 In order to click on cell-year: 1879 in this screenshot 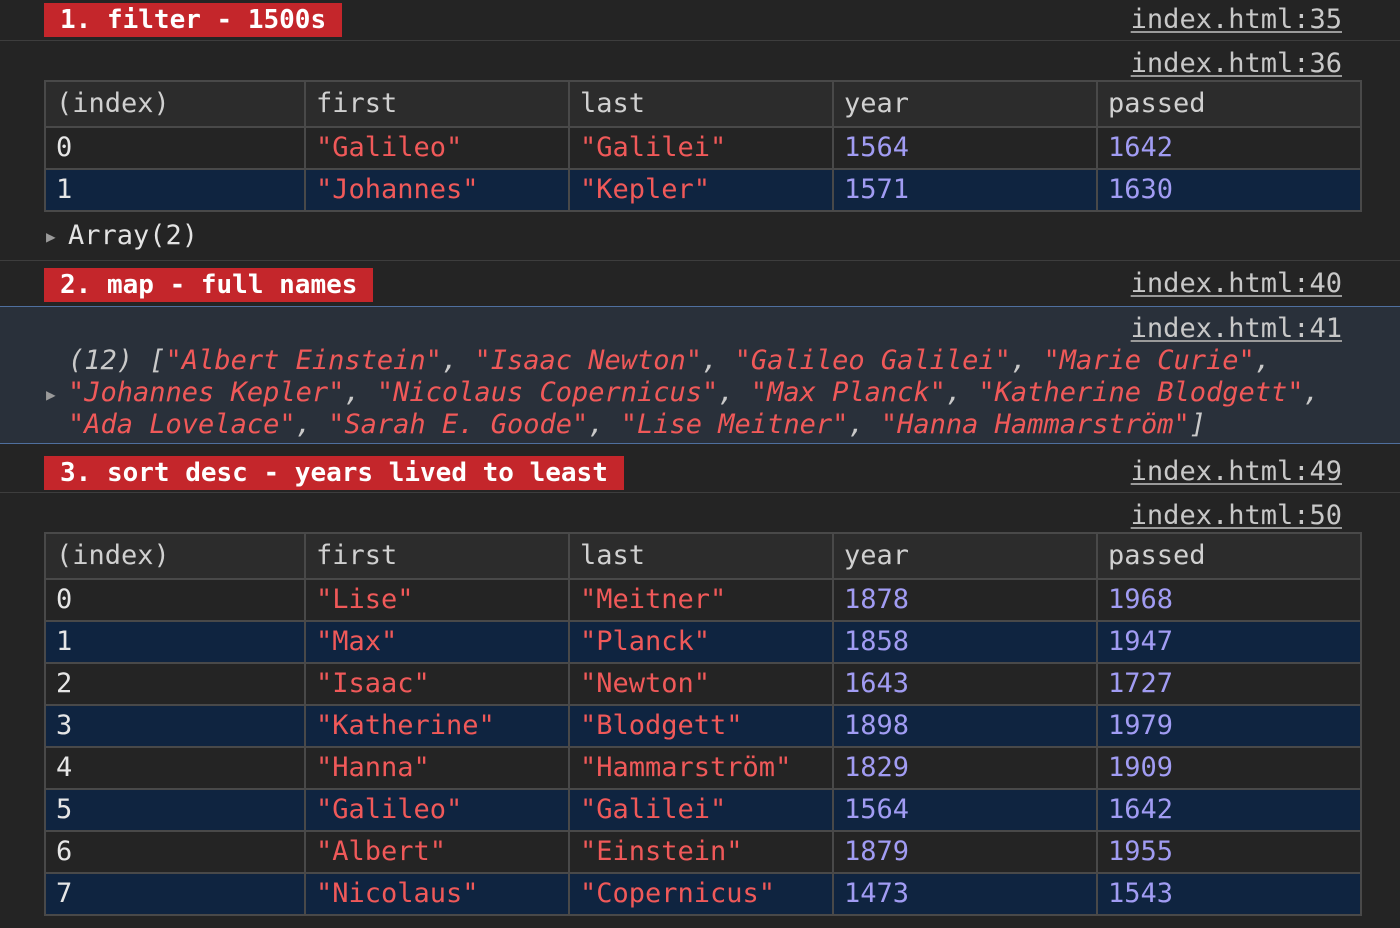, I will do `click(965, 852)`.